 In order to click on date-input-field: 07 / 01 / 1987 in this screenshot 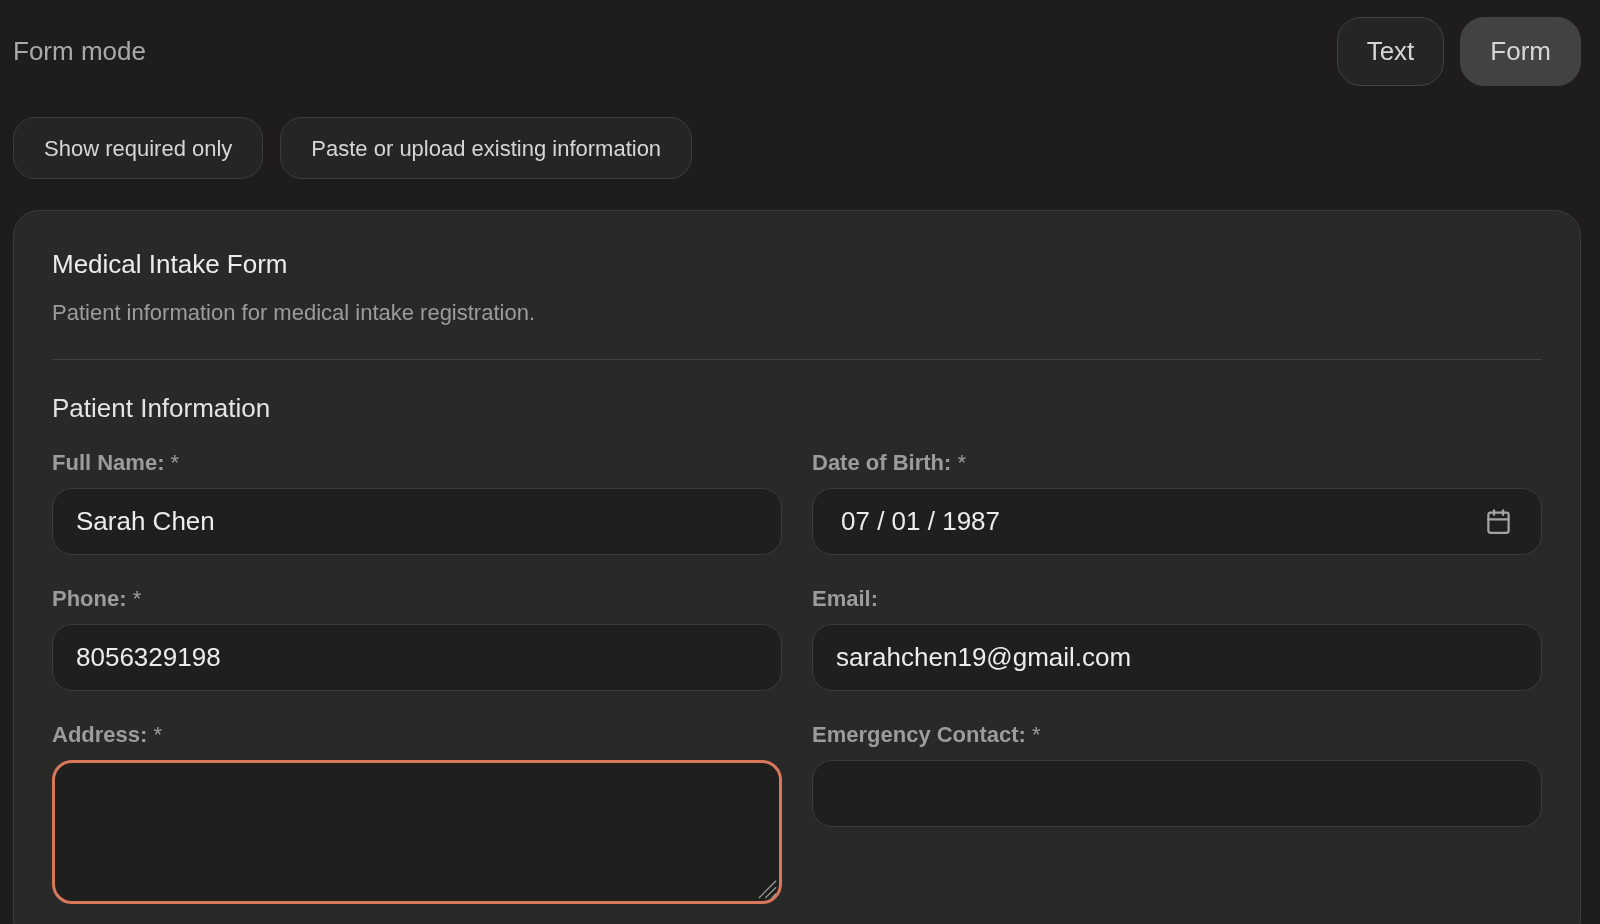, I will do `click(1177, 521)`.